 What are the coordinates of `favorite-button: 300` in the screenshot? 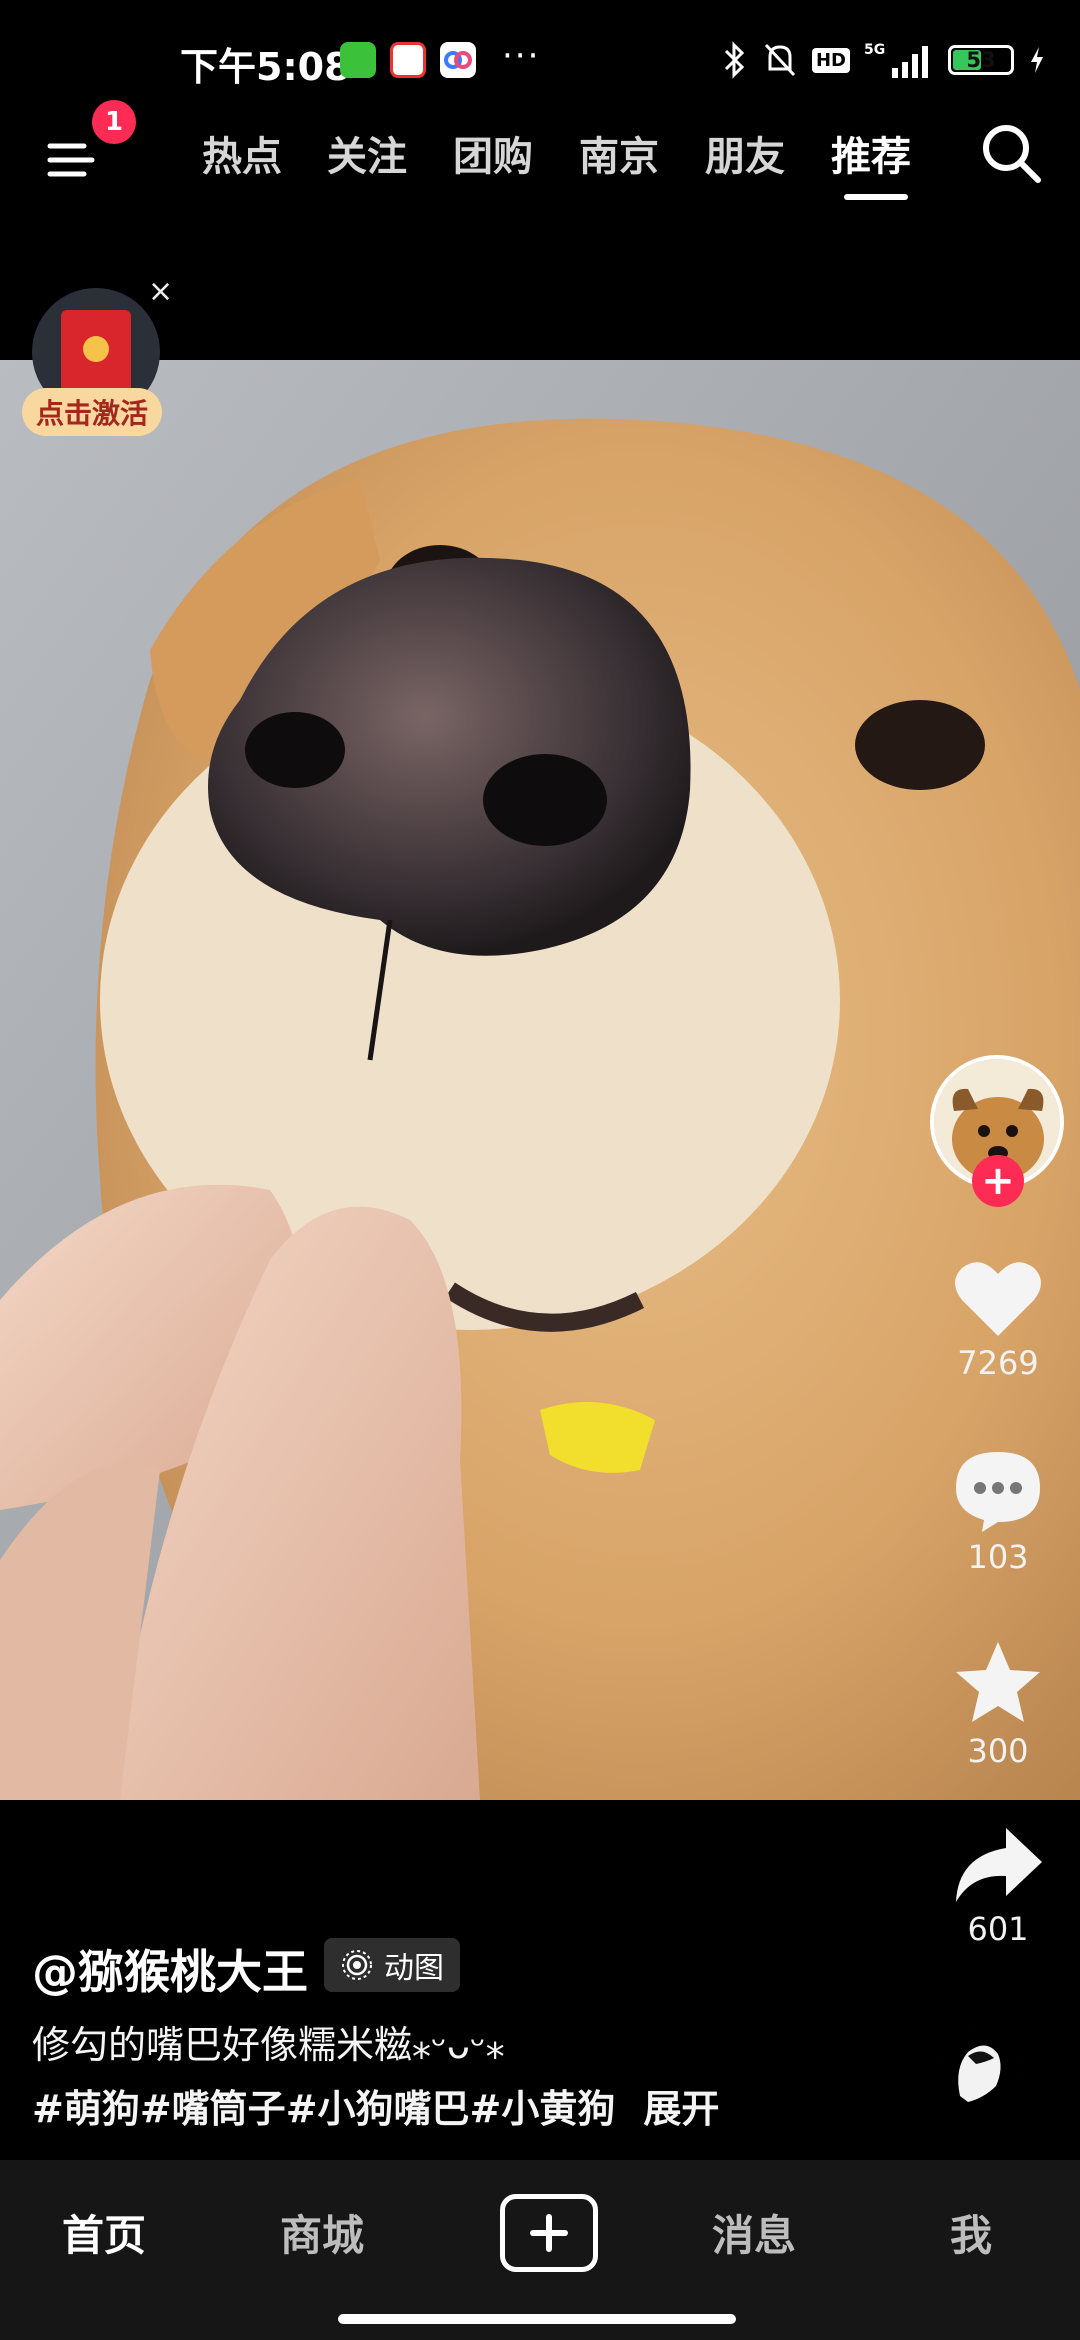 It's located at (998, 1704).